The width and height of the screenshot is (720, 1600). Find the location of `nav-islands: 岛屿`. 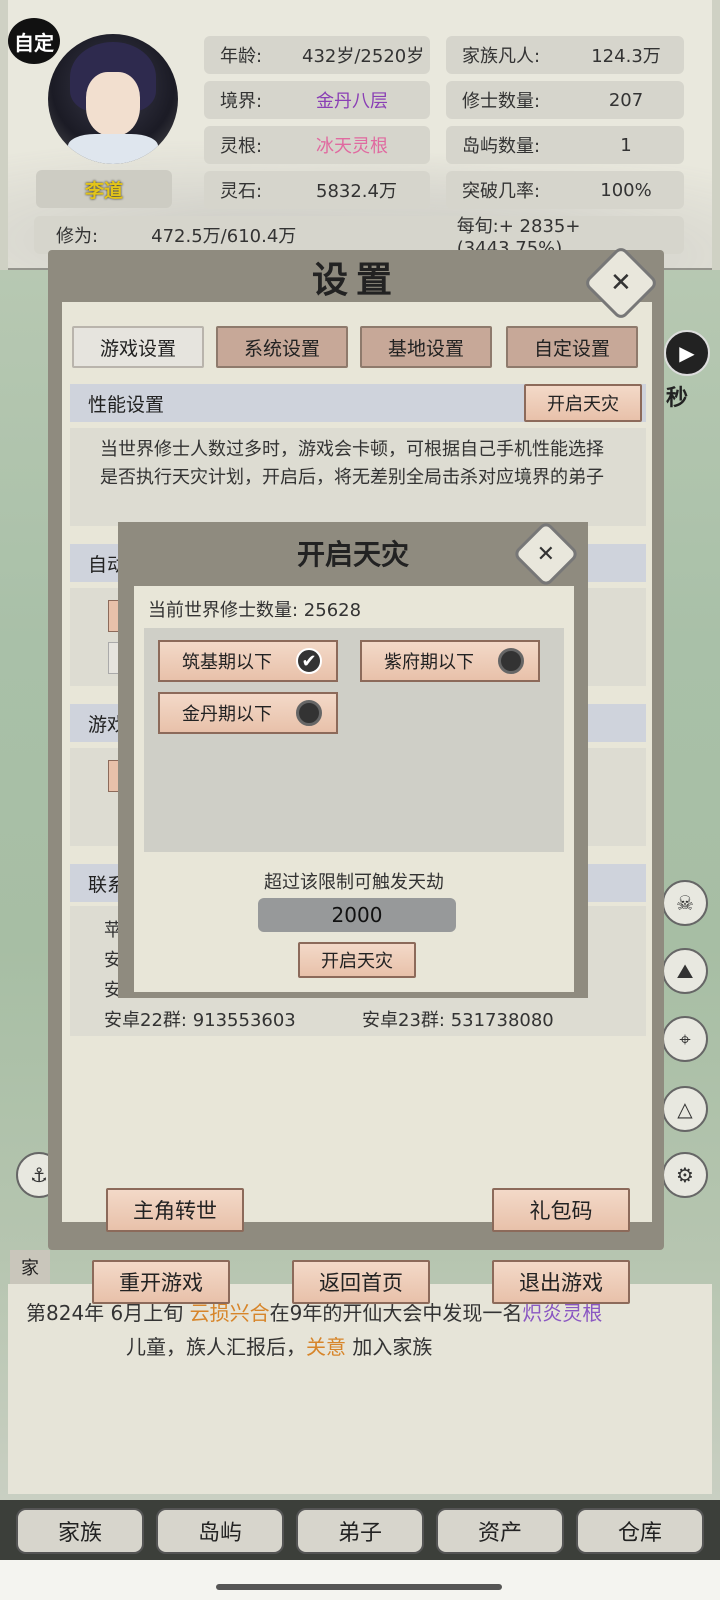

nav-islands: 岛屿 is located at coordinates (220, 1531).